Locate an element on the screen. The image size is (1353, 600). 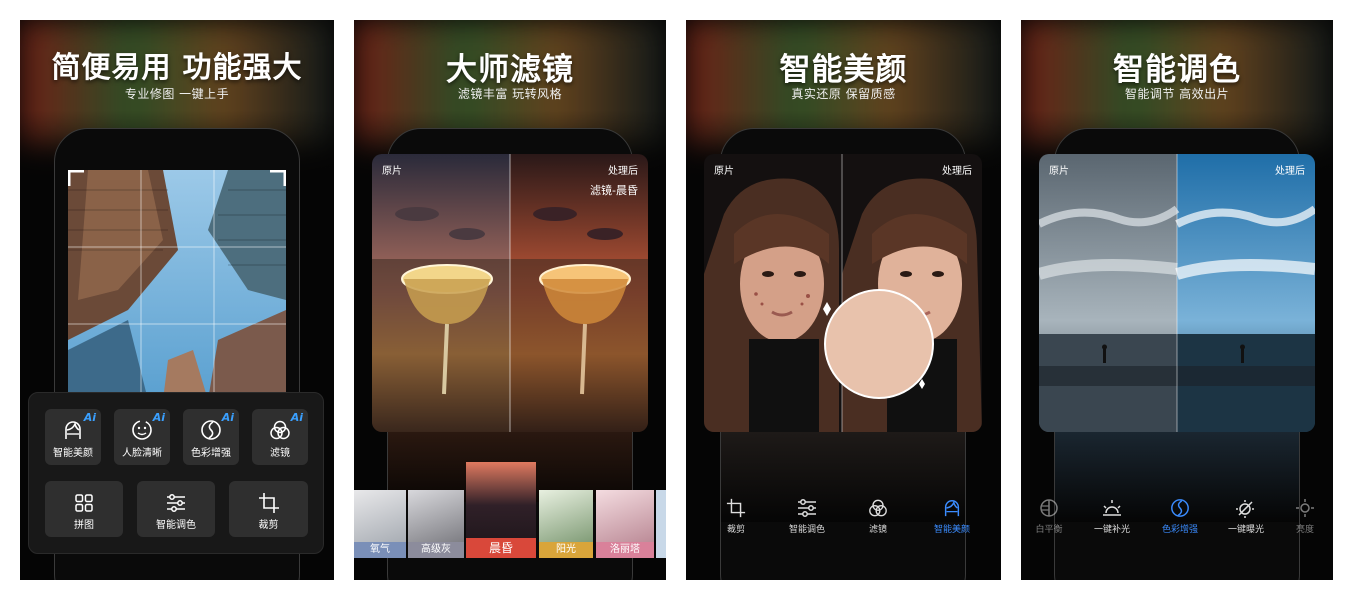
grid-icon is located at coordinates (84, 503).